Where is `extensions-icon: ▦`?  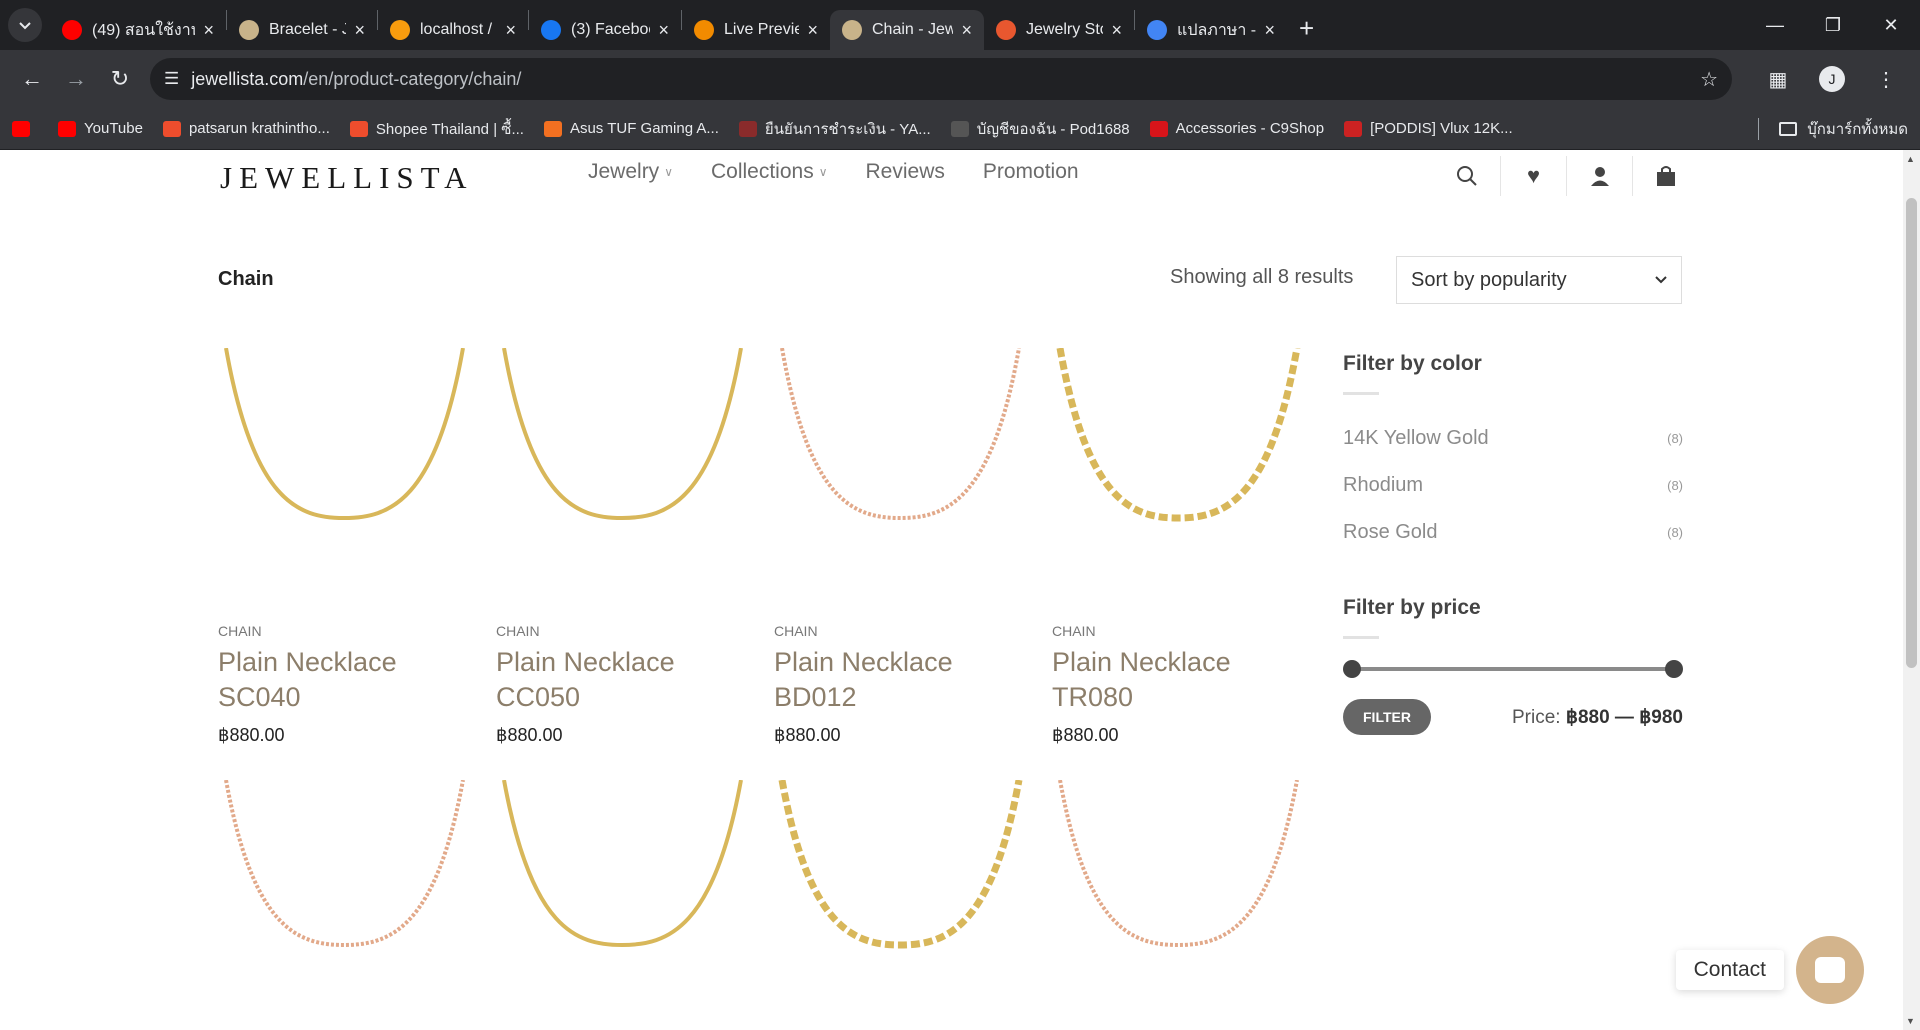 extensions-icon: ▦ is located at coordinates (1778, 79).